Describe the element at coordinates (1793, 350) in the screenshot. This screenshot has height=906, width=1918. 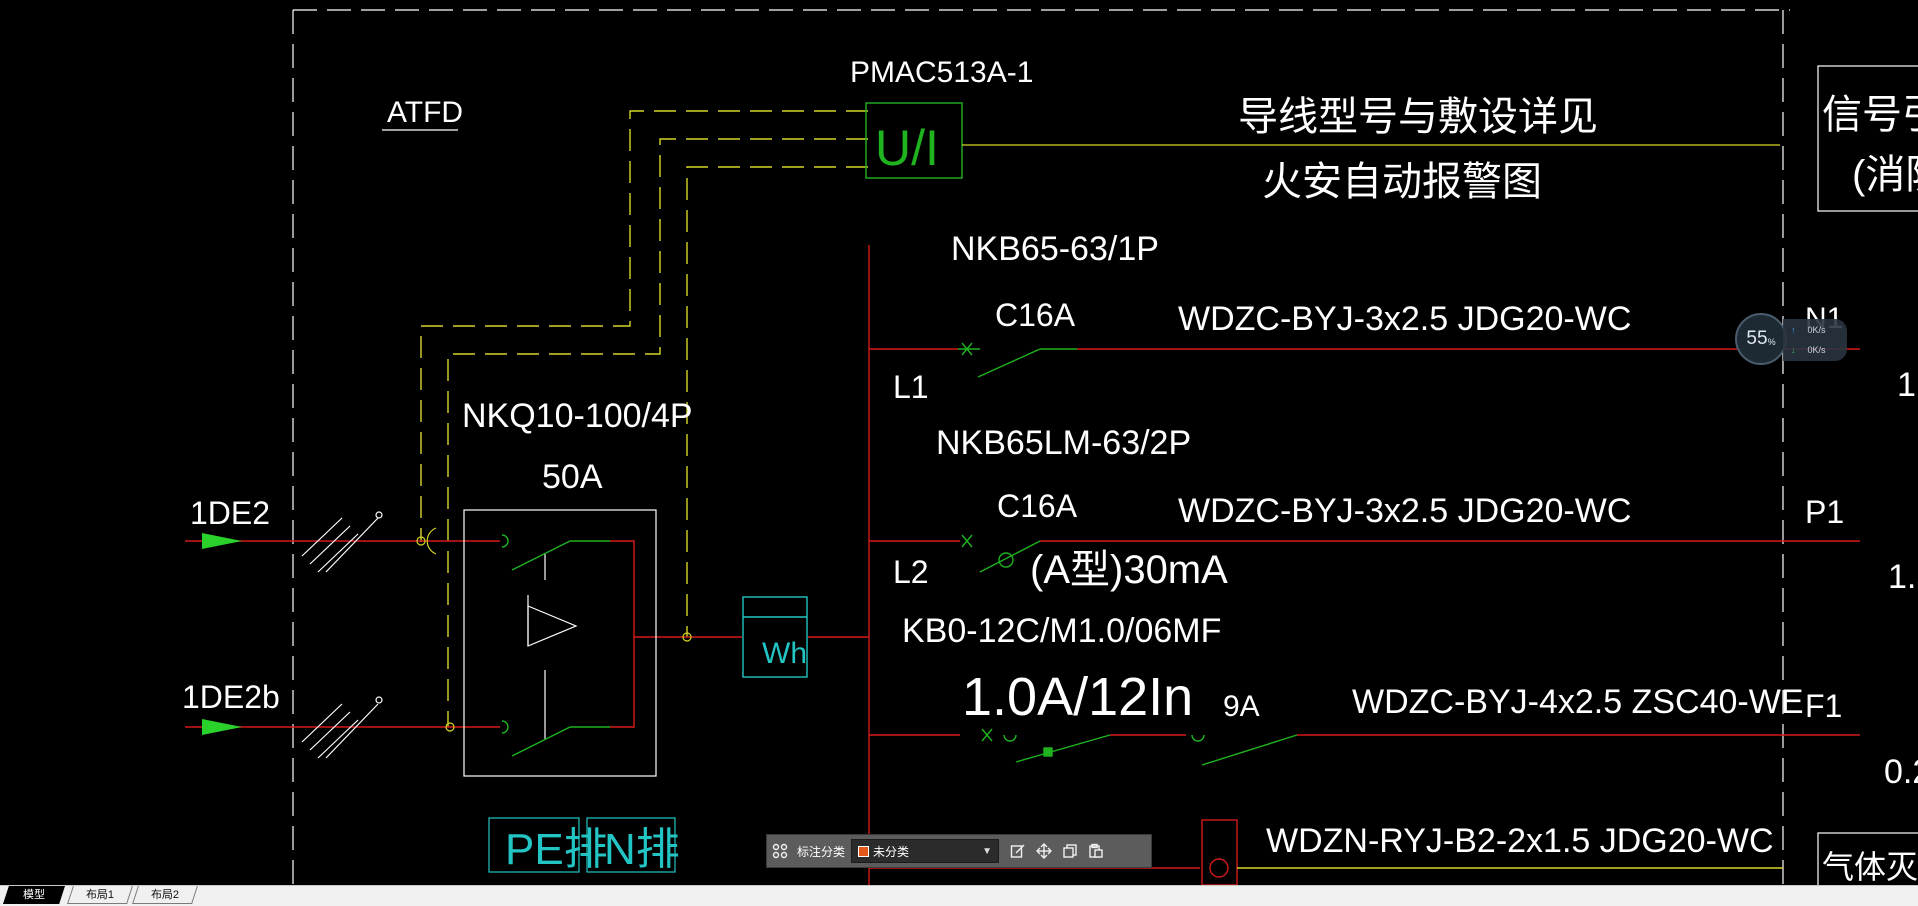
I see `download-arrow-icon: ↓` at that location.